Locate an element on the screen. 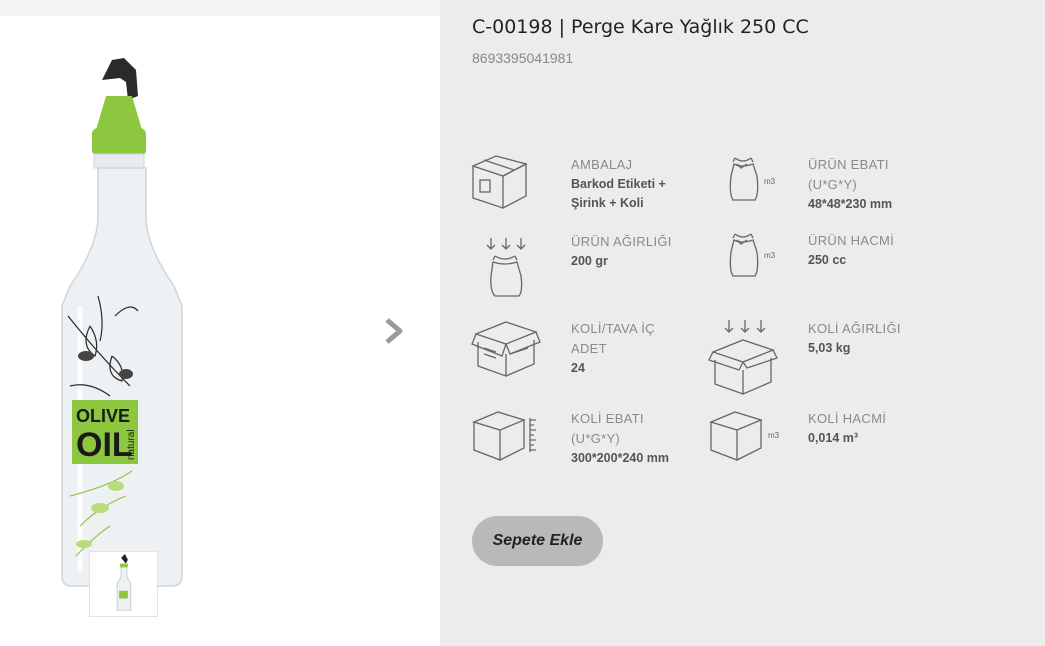  spec-value: 250 cc is located at coordinates (827, 260).